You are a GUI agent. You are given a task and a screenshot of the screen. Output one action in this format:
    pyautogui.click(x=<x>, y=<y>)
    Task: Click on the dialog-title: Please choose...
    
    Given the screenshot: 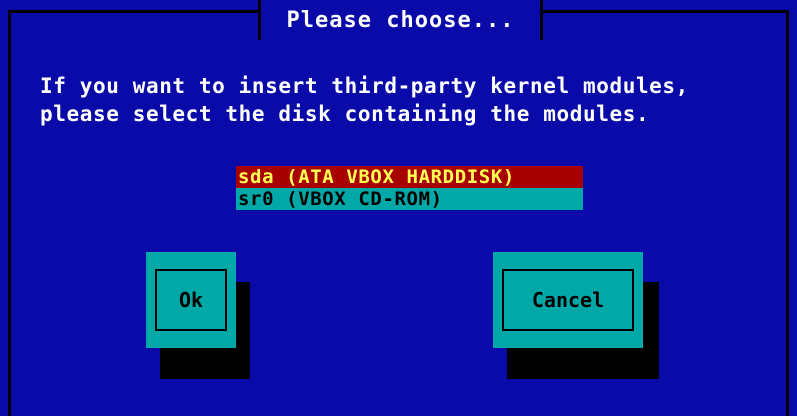 What is the action you would take?
    pyautogui.click(x=400, y=20)
    